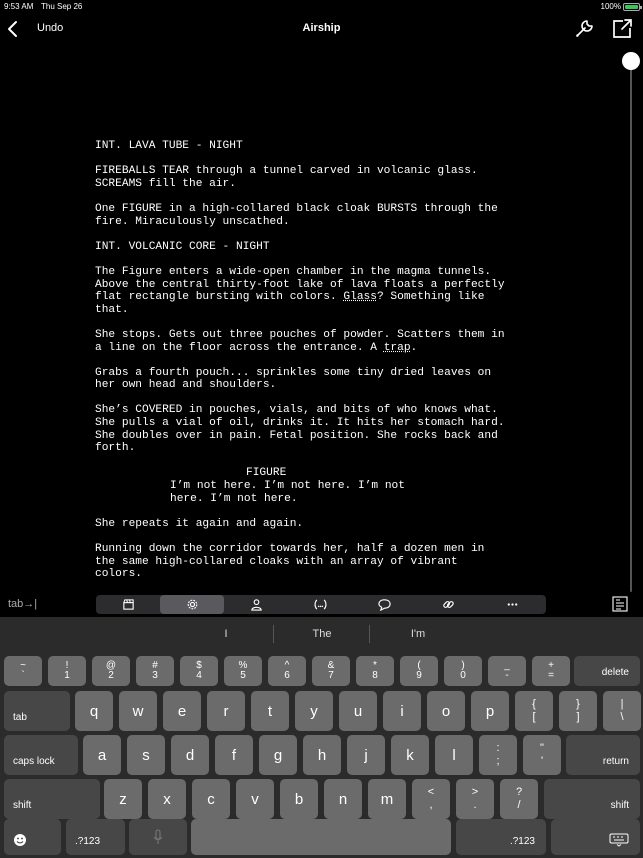  What do you see at coordinates (321, 28) in the screenshot?
I see `document-title: Airship` at bounding box center [321, 28].